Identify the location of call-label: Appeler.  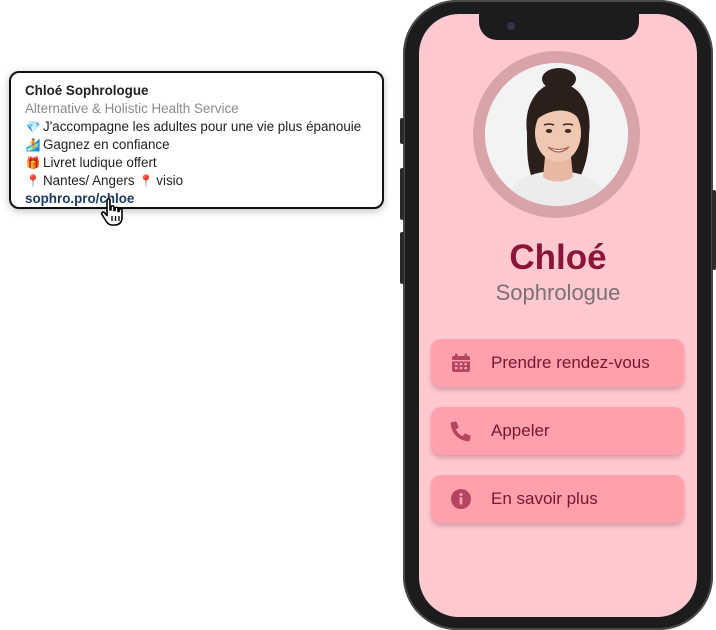
(520, 430).